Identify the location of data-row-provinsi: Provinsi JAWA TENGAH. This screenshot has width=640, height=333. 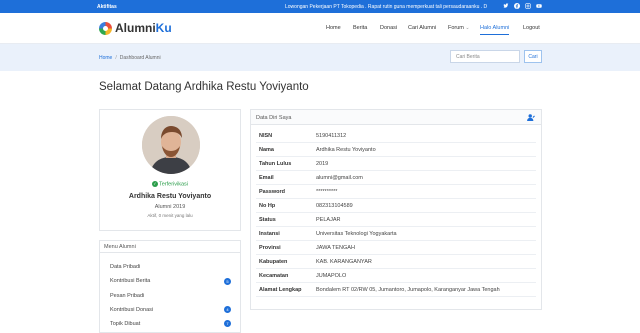
(396, 248).